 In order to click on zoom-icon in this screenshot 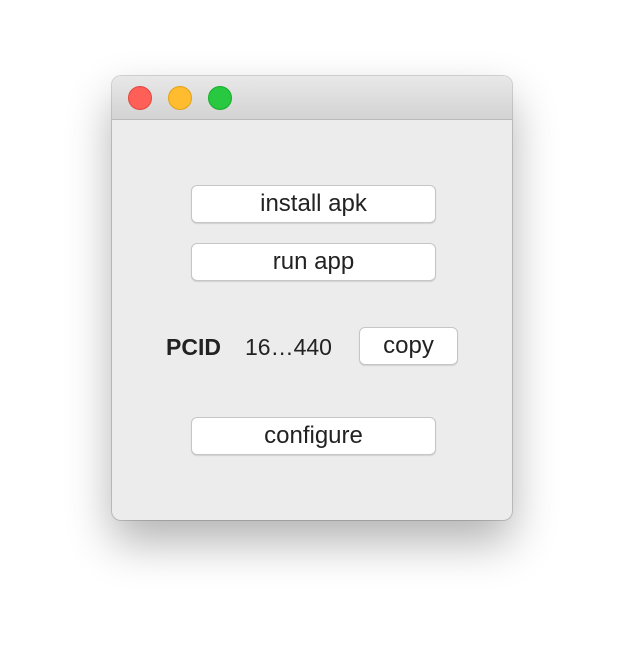, I will do `click(220, 98)`.